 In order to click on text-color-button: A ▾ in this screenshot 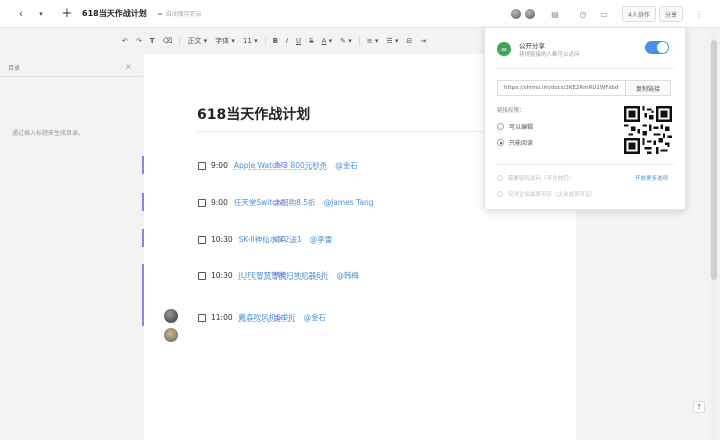, I will do `click(327, 41)`.